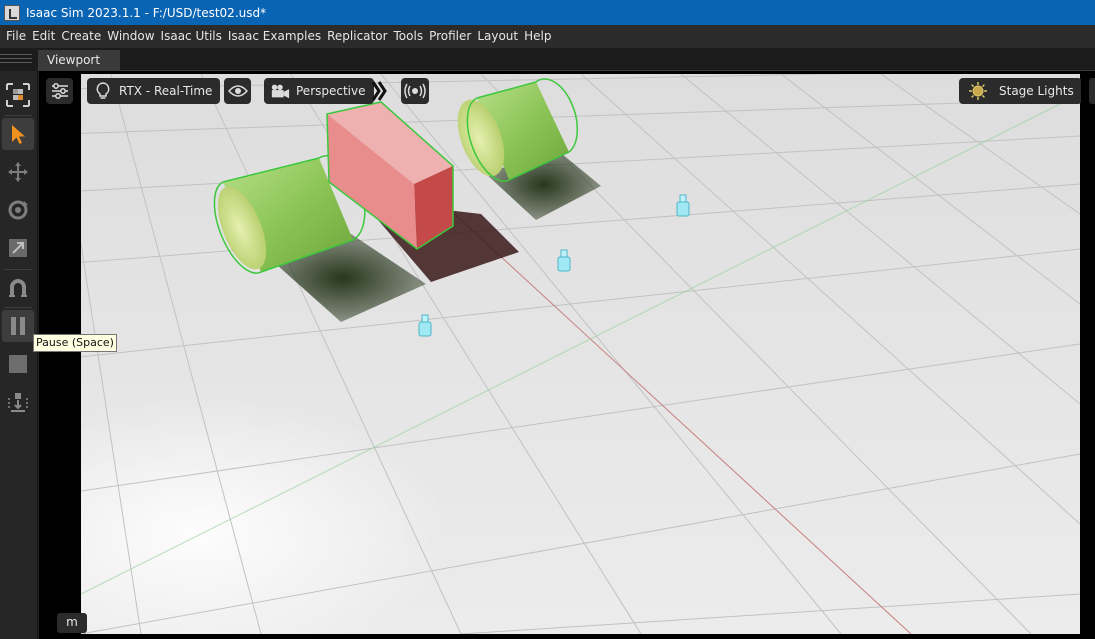 The height and width of the screenshot is (639, 1095). What do you see at coordinates (18, 364) in the screenshot?
I see `stop-icon` at bounding box center [18, 364].